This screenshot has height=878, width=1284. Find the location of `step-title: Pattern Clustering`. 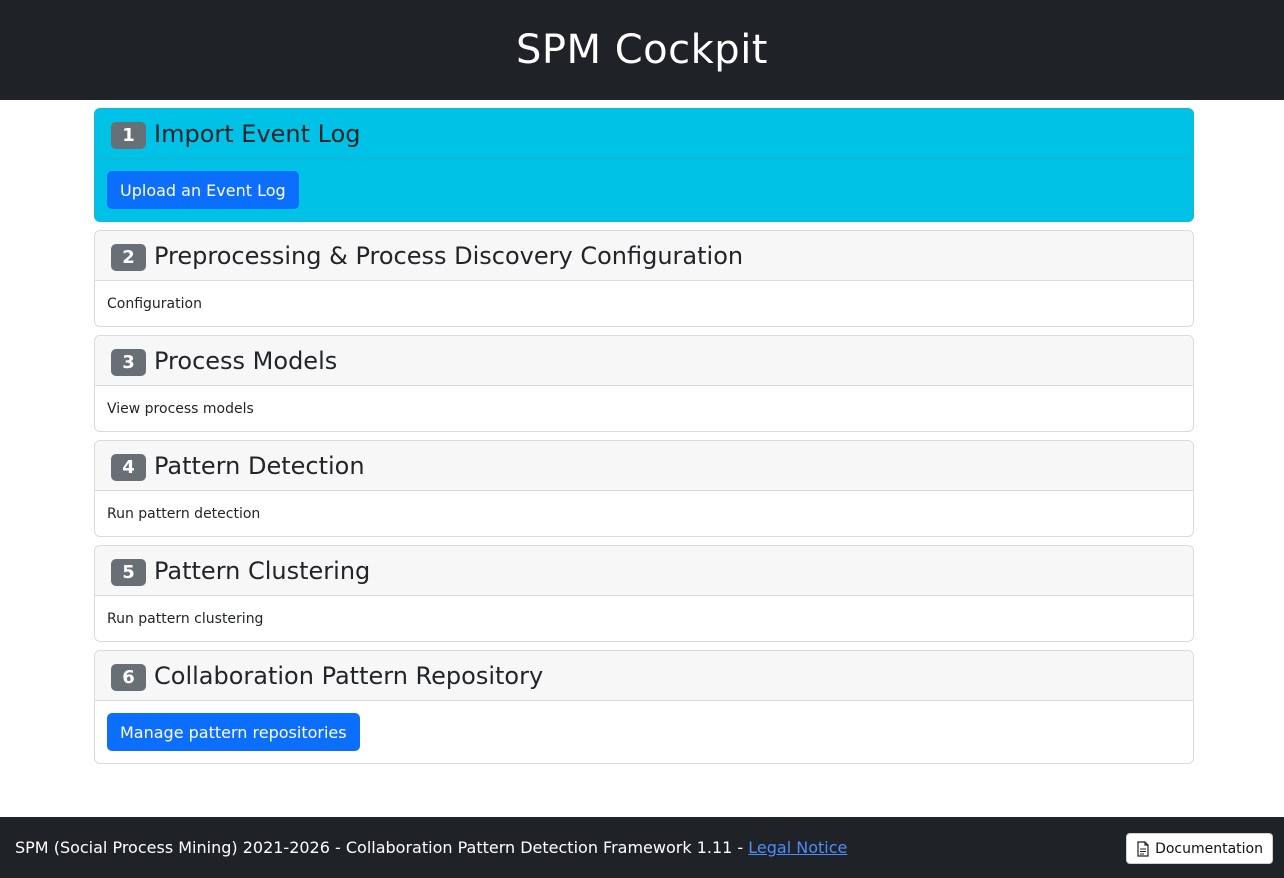

step-title: Pattern Clustering is located at coordinates (262, 570).